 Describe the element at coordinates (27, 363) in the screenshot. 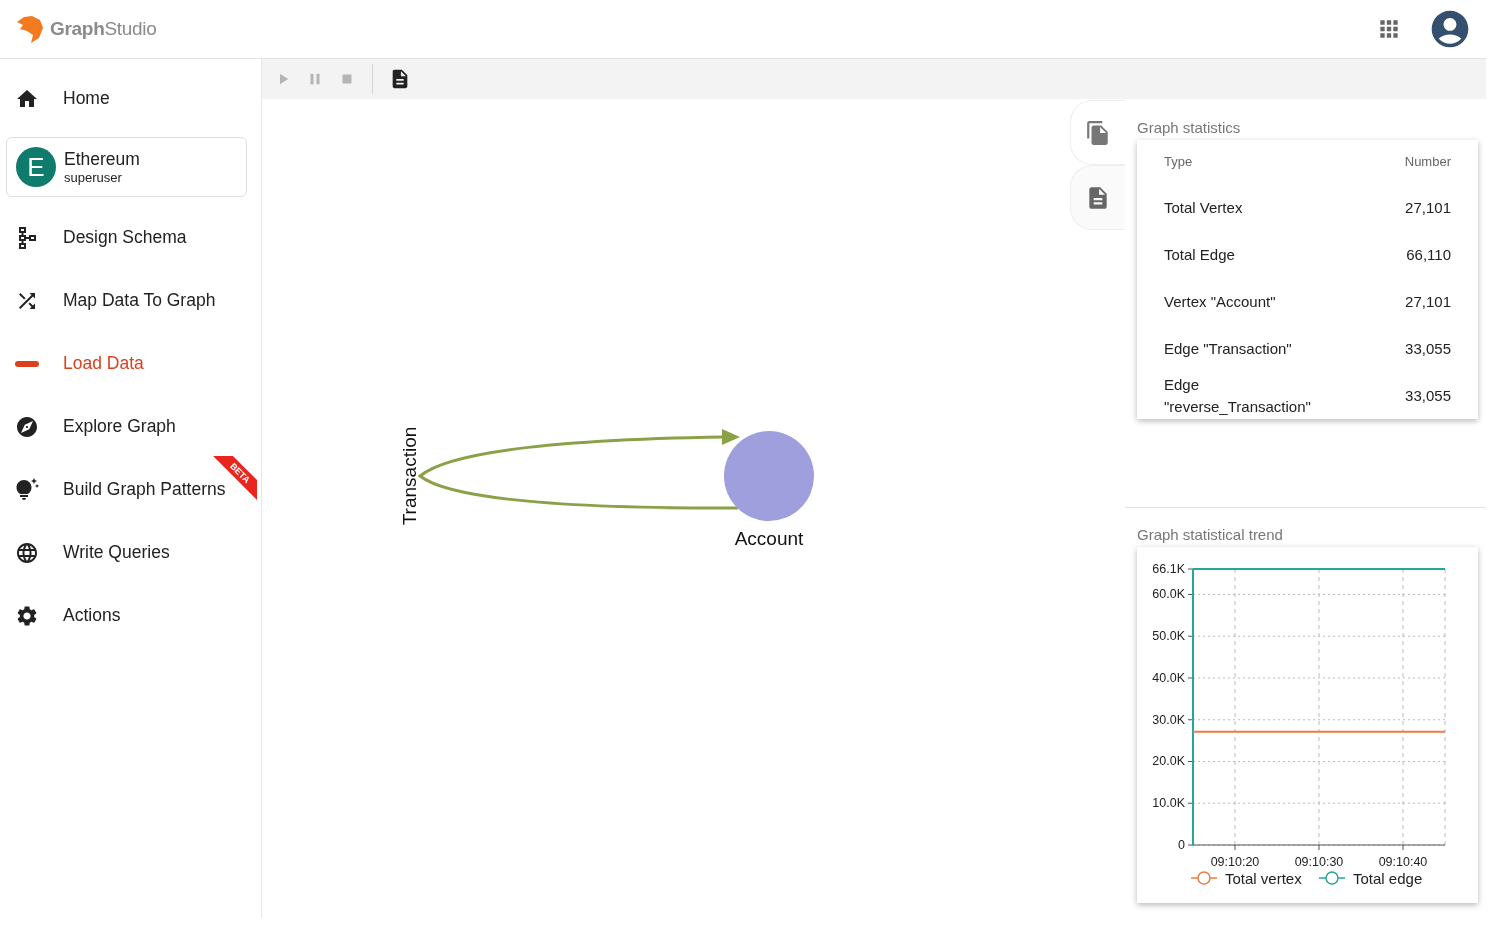

I see `load-bar-icon` at that location.